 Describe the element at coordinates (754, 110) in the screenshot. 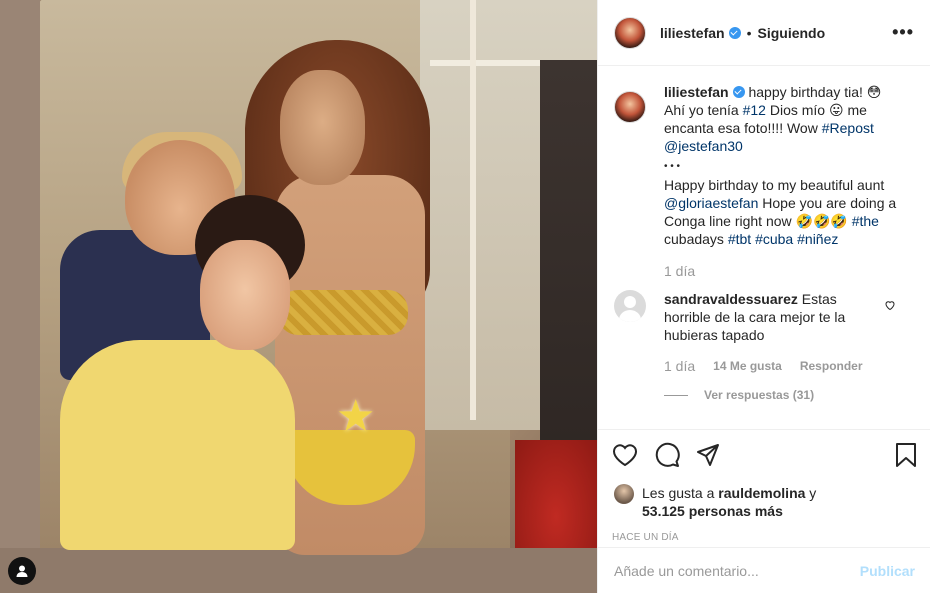

I see `hashtag-link: #12` at that location.